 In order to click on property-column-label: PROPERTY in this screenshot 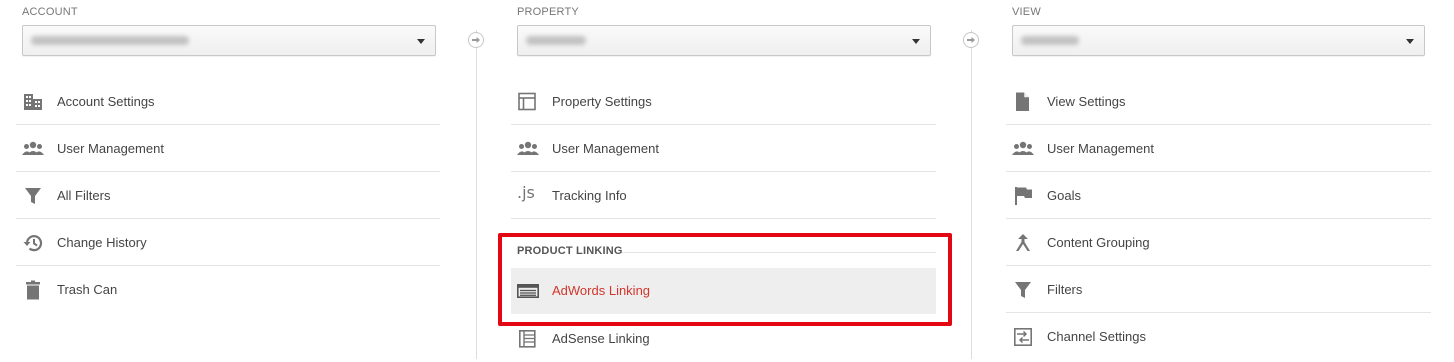, I will do `click(548, 12)`.